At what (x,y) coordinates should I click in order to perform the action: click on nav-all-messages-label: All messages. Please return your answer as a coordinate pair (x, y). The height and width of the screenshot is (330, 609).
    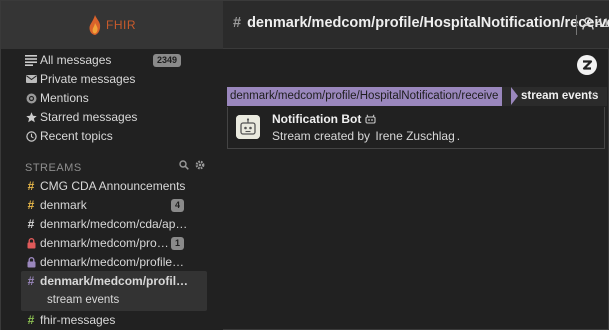
    Looking at the image, I should click on (76, 60).